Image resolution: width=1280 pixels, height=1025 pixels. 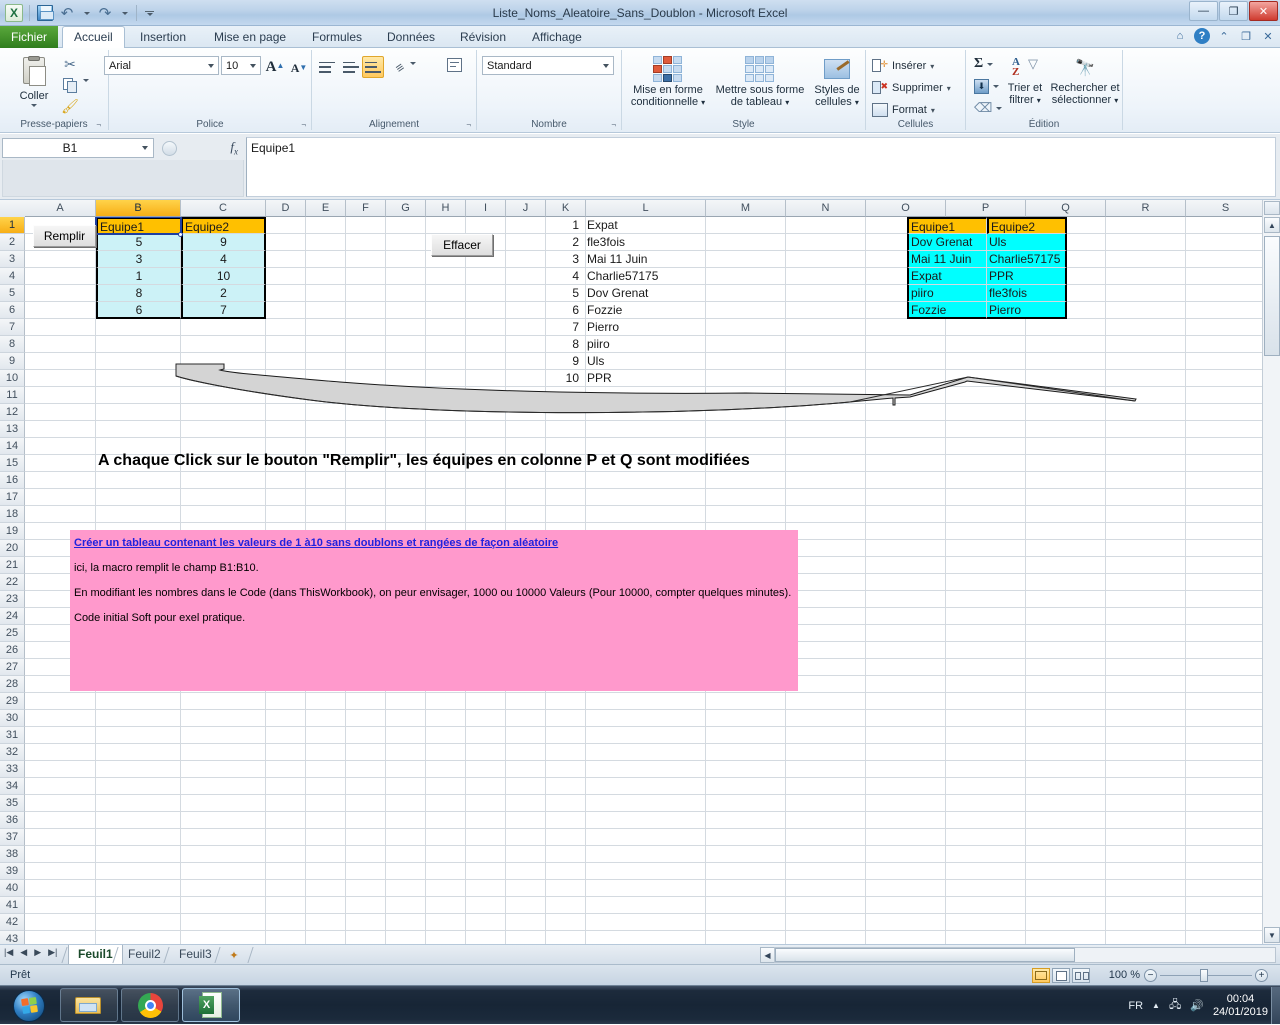 I want to click on align-top-button, so click(x=327, y=67).